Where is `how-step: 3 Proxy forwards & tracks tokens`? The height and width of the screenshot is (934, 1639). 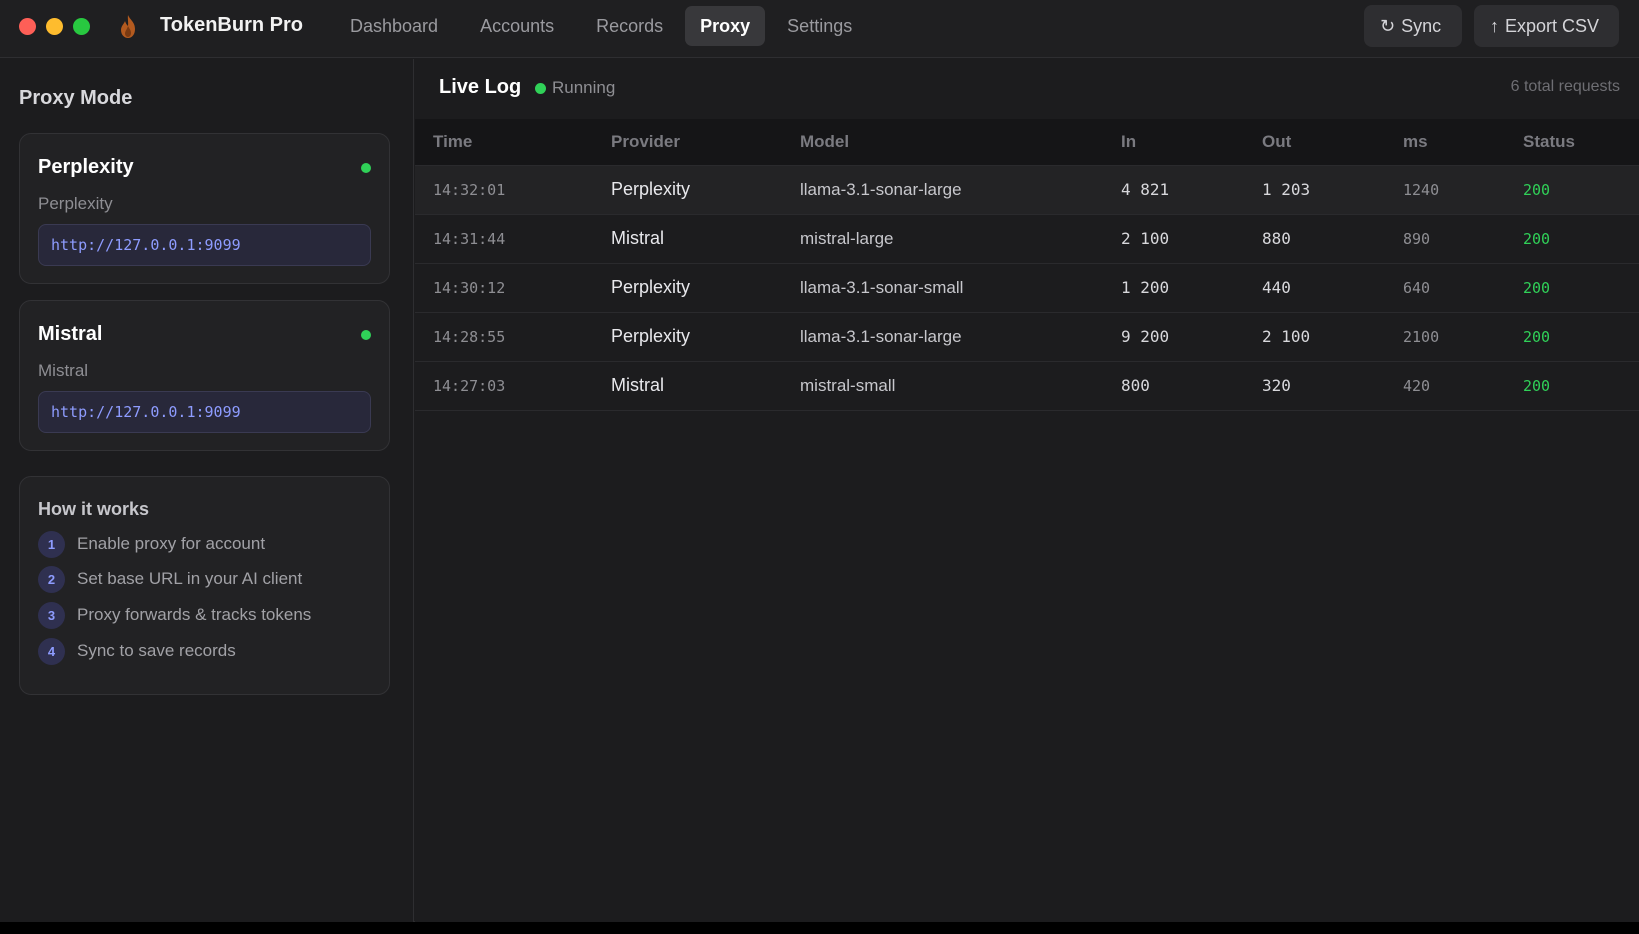 how-step: 3 Proxy forwards & tracks tokens is located at coordinates (174, 615).